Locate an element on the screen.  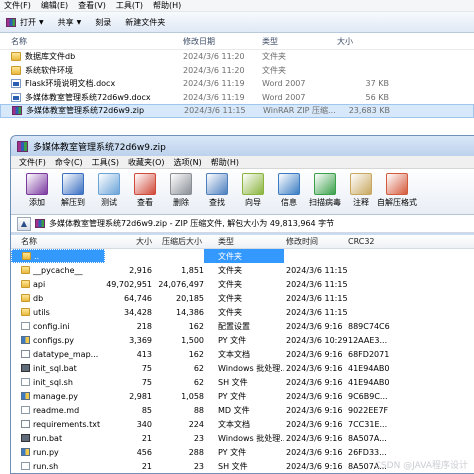
share-button: 共享 ▼ is located at coordinates (70, 22).